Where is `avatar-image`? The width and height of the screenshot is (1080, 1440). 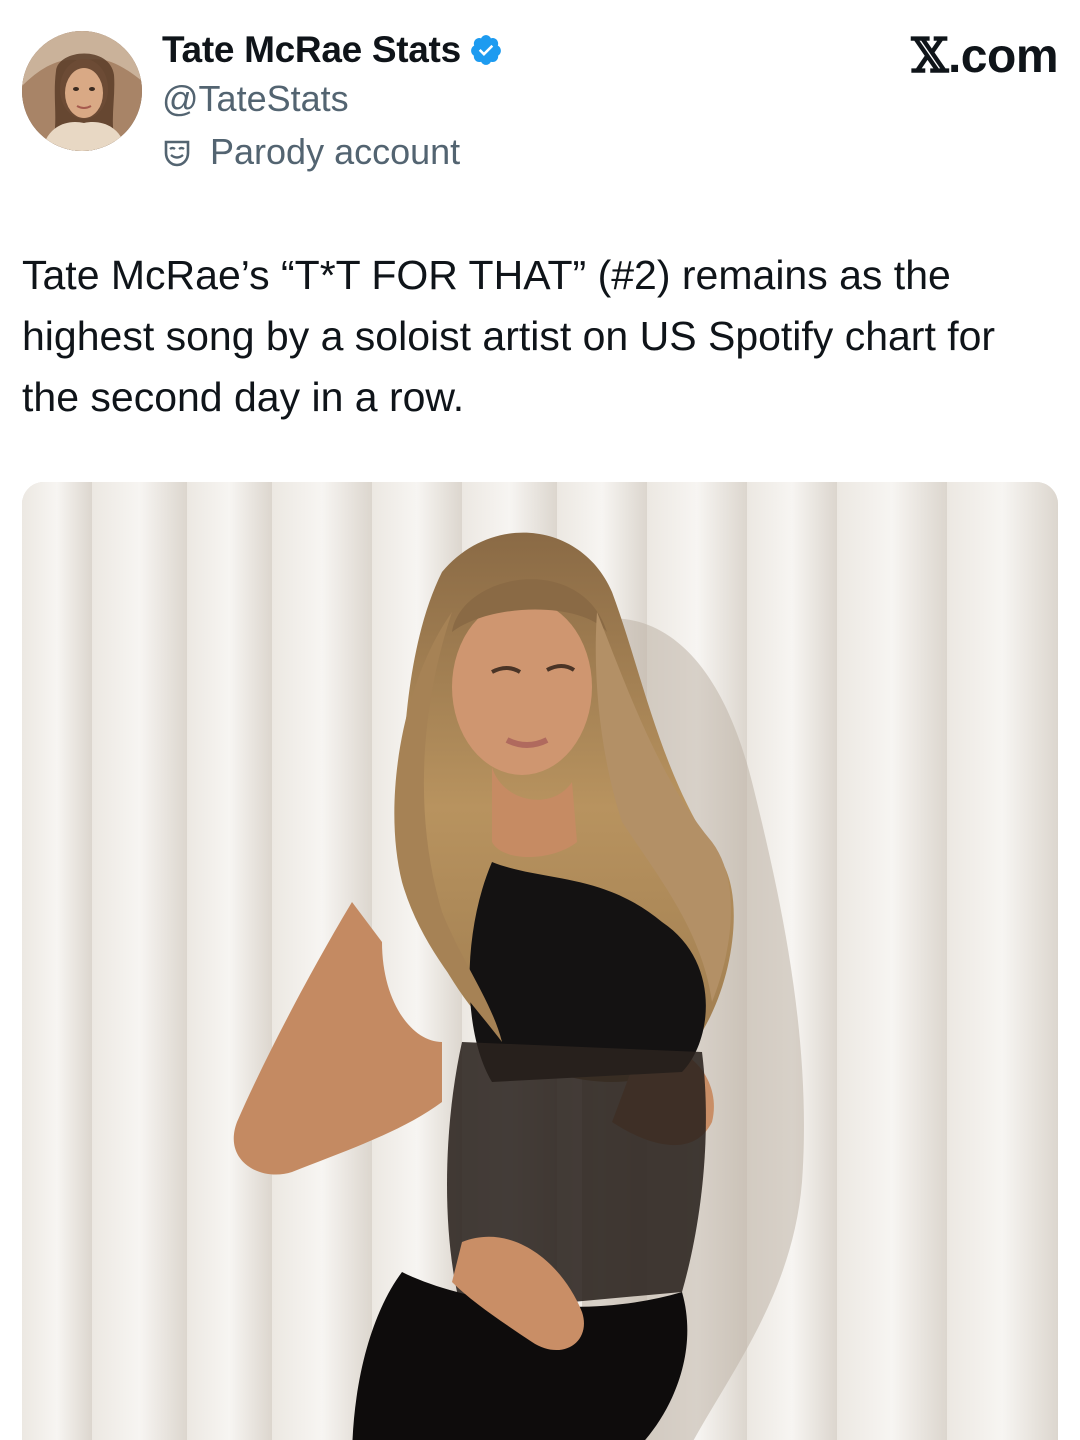 avatar-image is located at coordinates (82, 91).